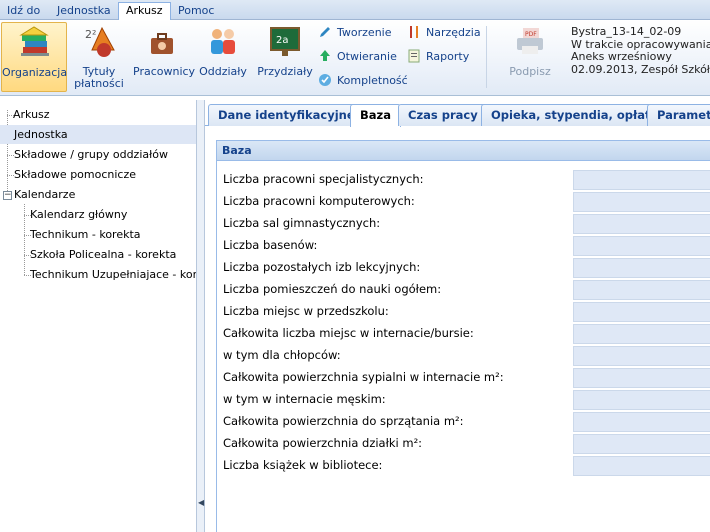 This screenshot has width=710, height=532. What do you see at coordinates (626, 31) in the screenshot?
I see `sheet-name: Bystra_13-14_02-09` at bounding box center [626, 31].